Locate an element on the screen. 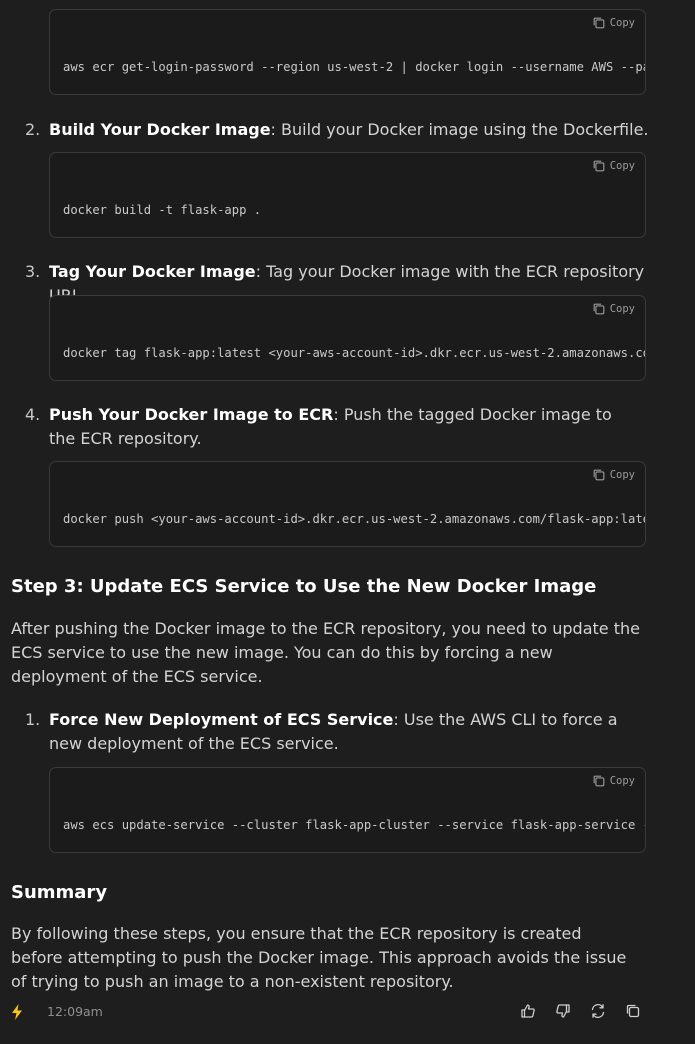  list-number: 1. is located at coordinates (33, 719).